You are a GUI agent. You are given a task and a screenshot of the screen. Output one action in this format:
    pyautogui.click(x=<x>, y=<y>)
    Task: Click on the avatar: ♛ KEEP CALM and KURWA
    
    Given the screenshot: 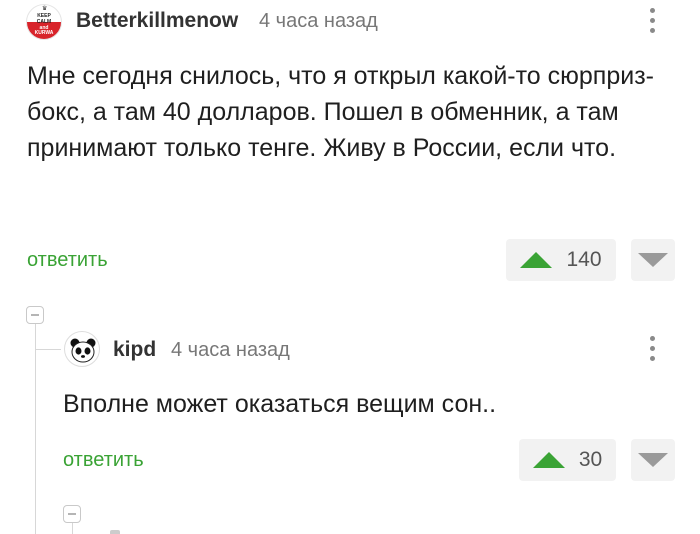 What is the action you would take?
    pyautogui.click(x=44, y=22)
    